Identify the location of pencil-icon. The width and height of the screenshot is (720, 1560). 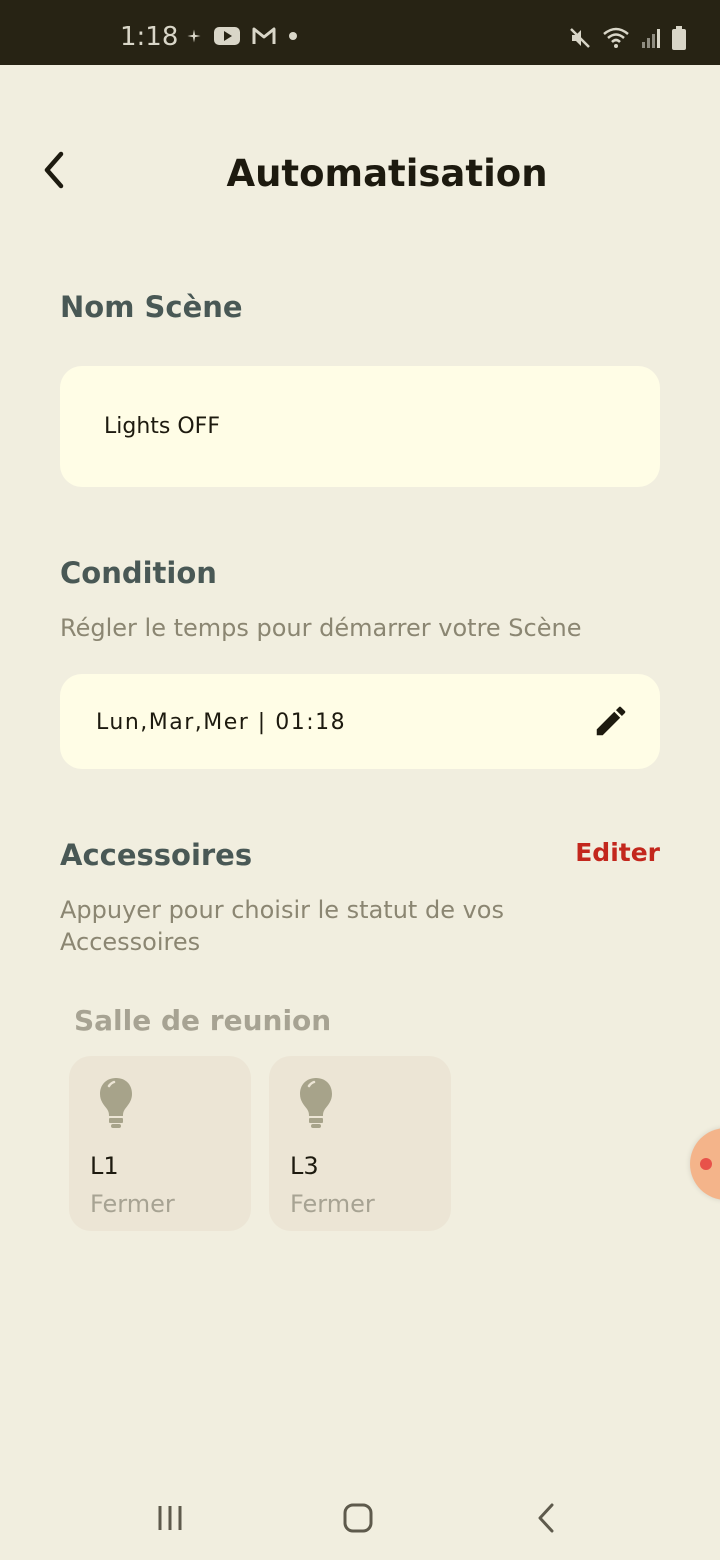
(611, 721).